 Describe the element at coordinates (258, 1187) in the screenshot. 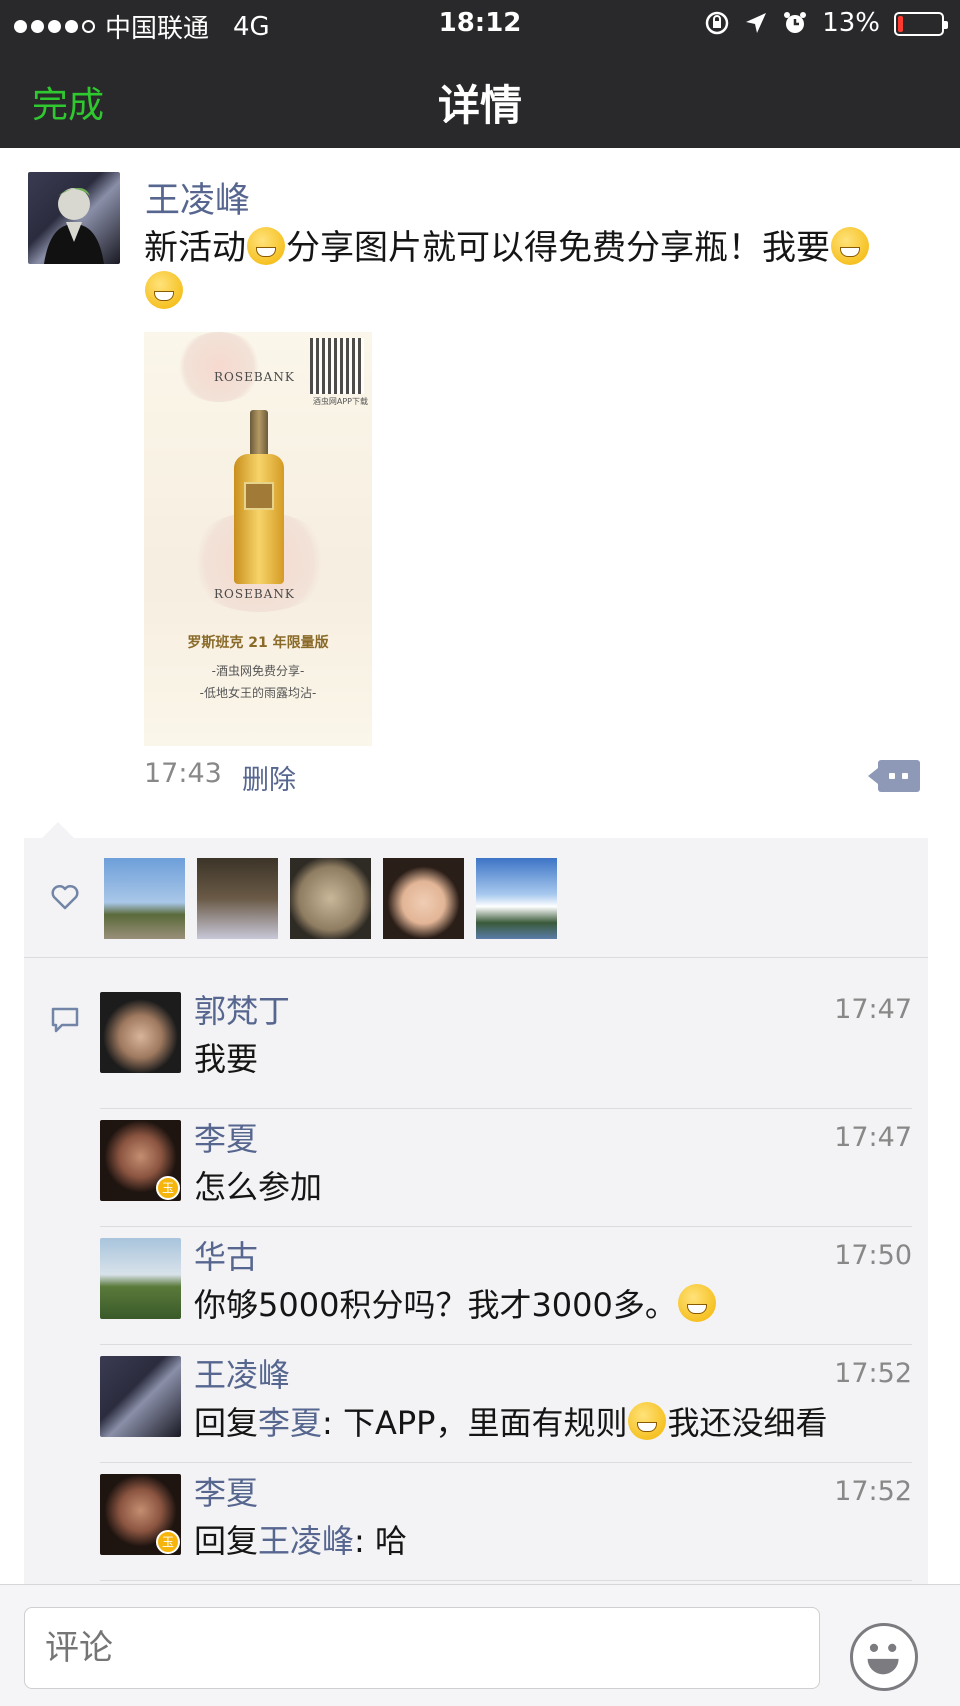

I see `comment-text: 怎么参加` at that location.